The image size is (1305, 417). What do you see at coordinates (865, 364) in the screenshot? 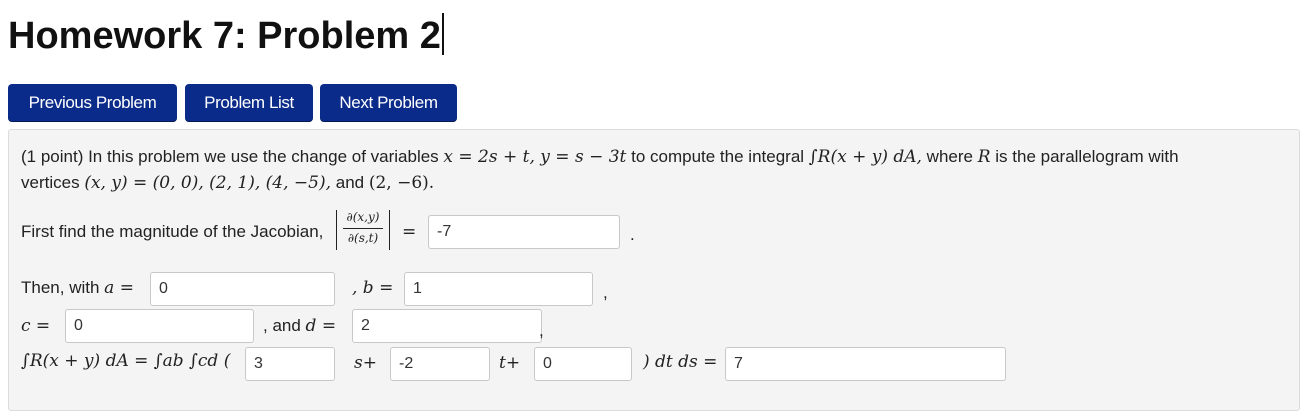
I see `integral-result-input` at bounding box center [865, 364].